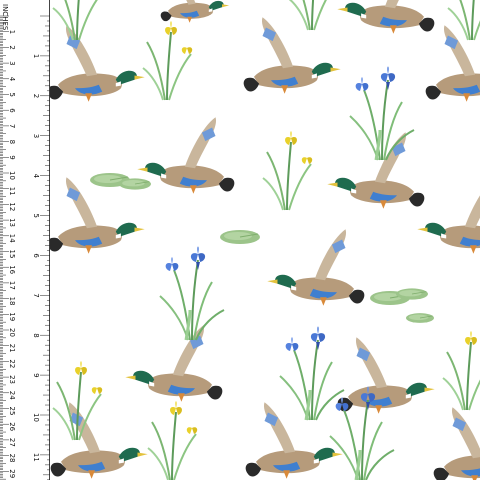 This screenshot has height=480, width=480. I want to click on ruler-ticks, so click(25, 247).